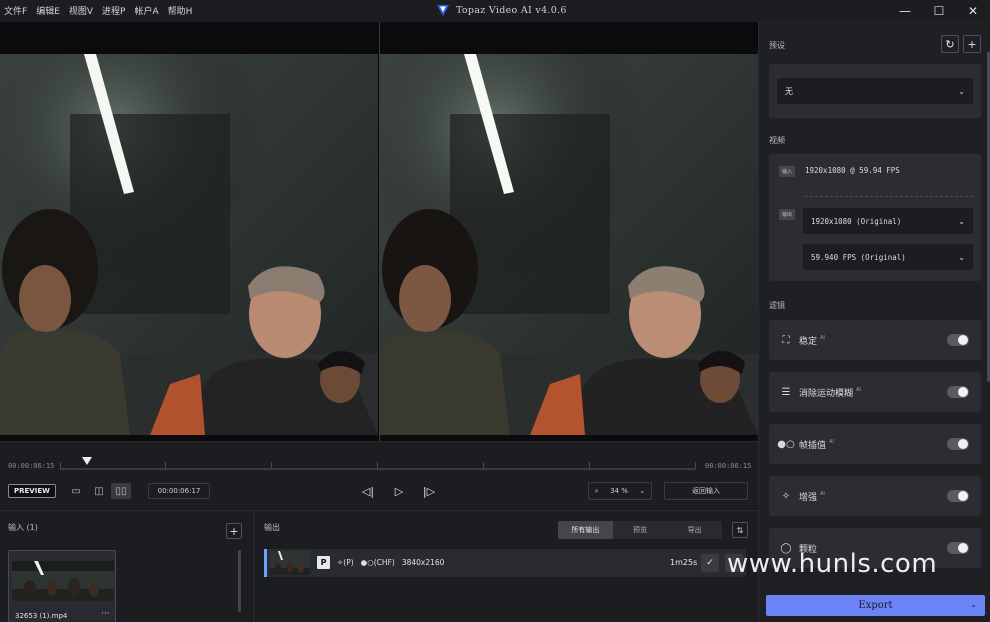 The width and height of the screenshot is (990, 622). I want to click on enhancement-toggle, so click(958, 496).